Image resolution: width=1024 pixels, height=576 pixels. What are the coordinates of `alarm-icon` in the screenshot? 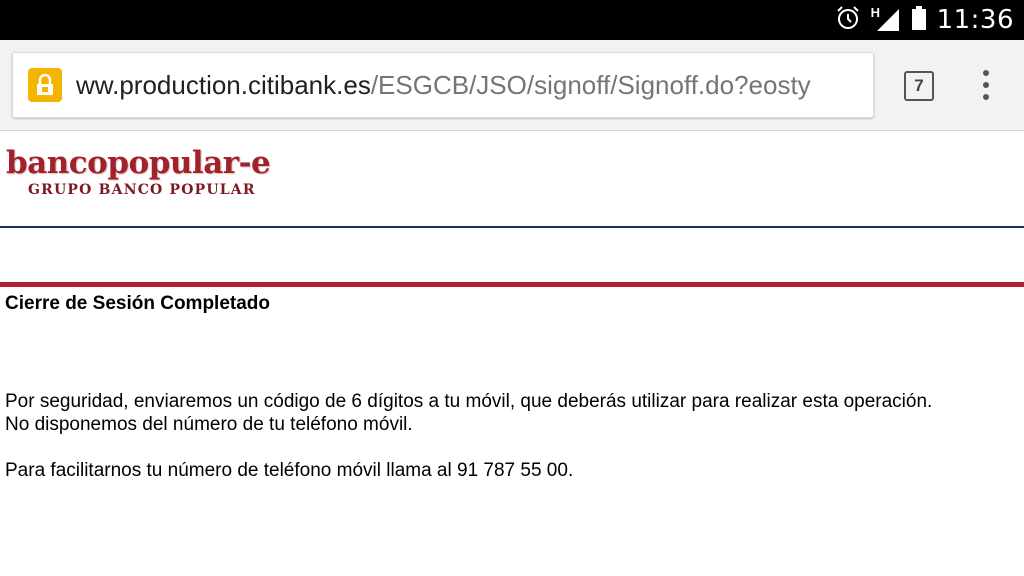 It's located at (848, 20).